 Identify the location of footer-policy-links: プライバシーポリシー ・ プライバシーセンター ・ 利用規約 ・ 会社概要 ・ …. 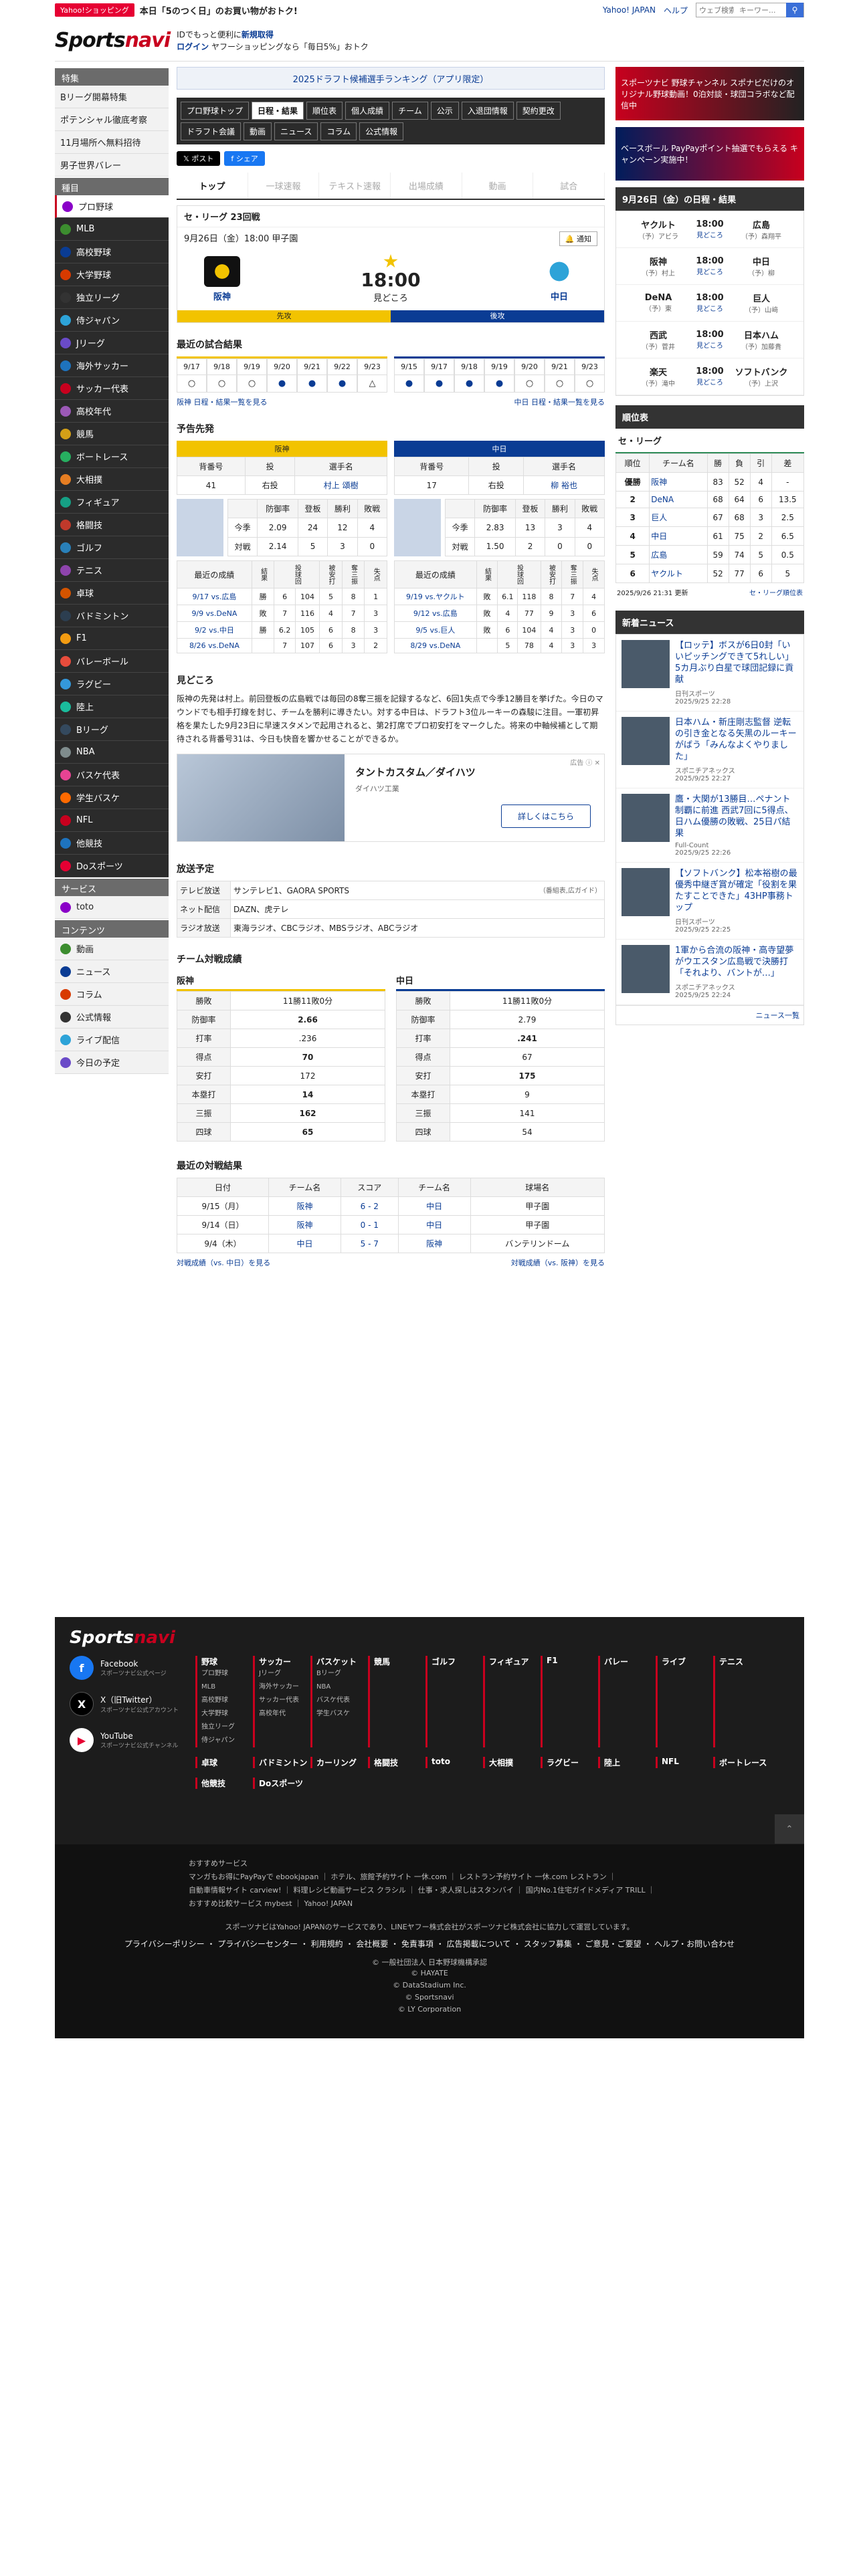
(429, 1944).